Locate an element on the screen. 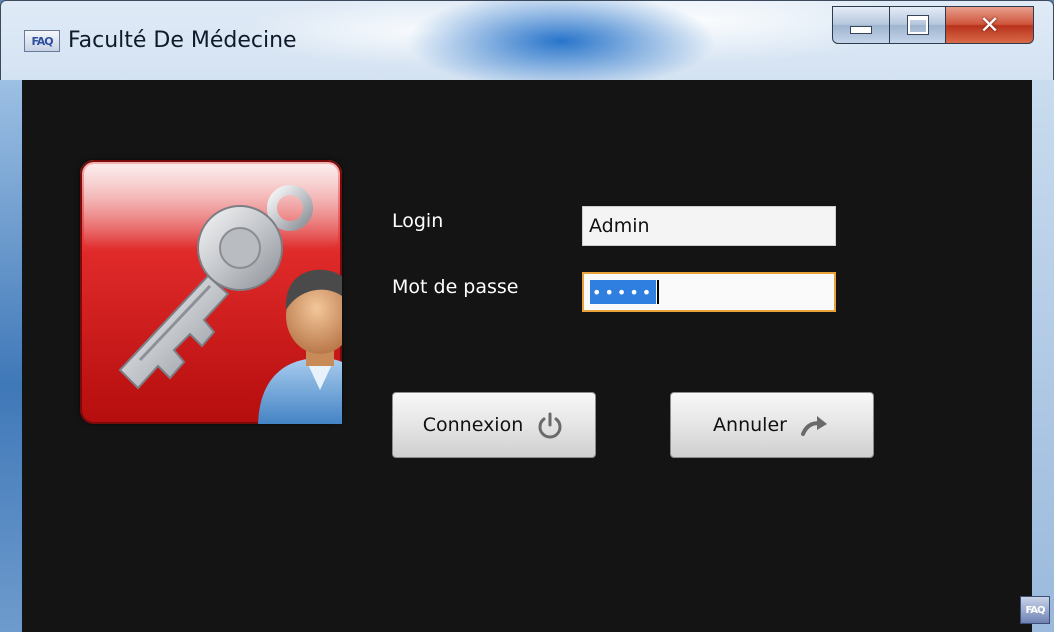  annuler-button: Annuler is located at coordinates (772, 425).